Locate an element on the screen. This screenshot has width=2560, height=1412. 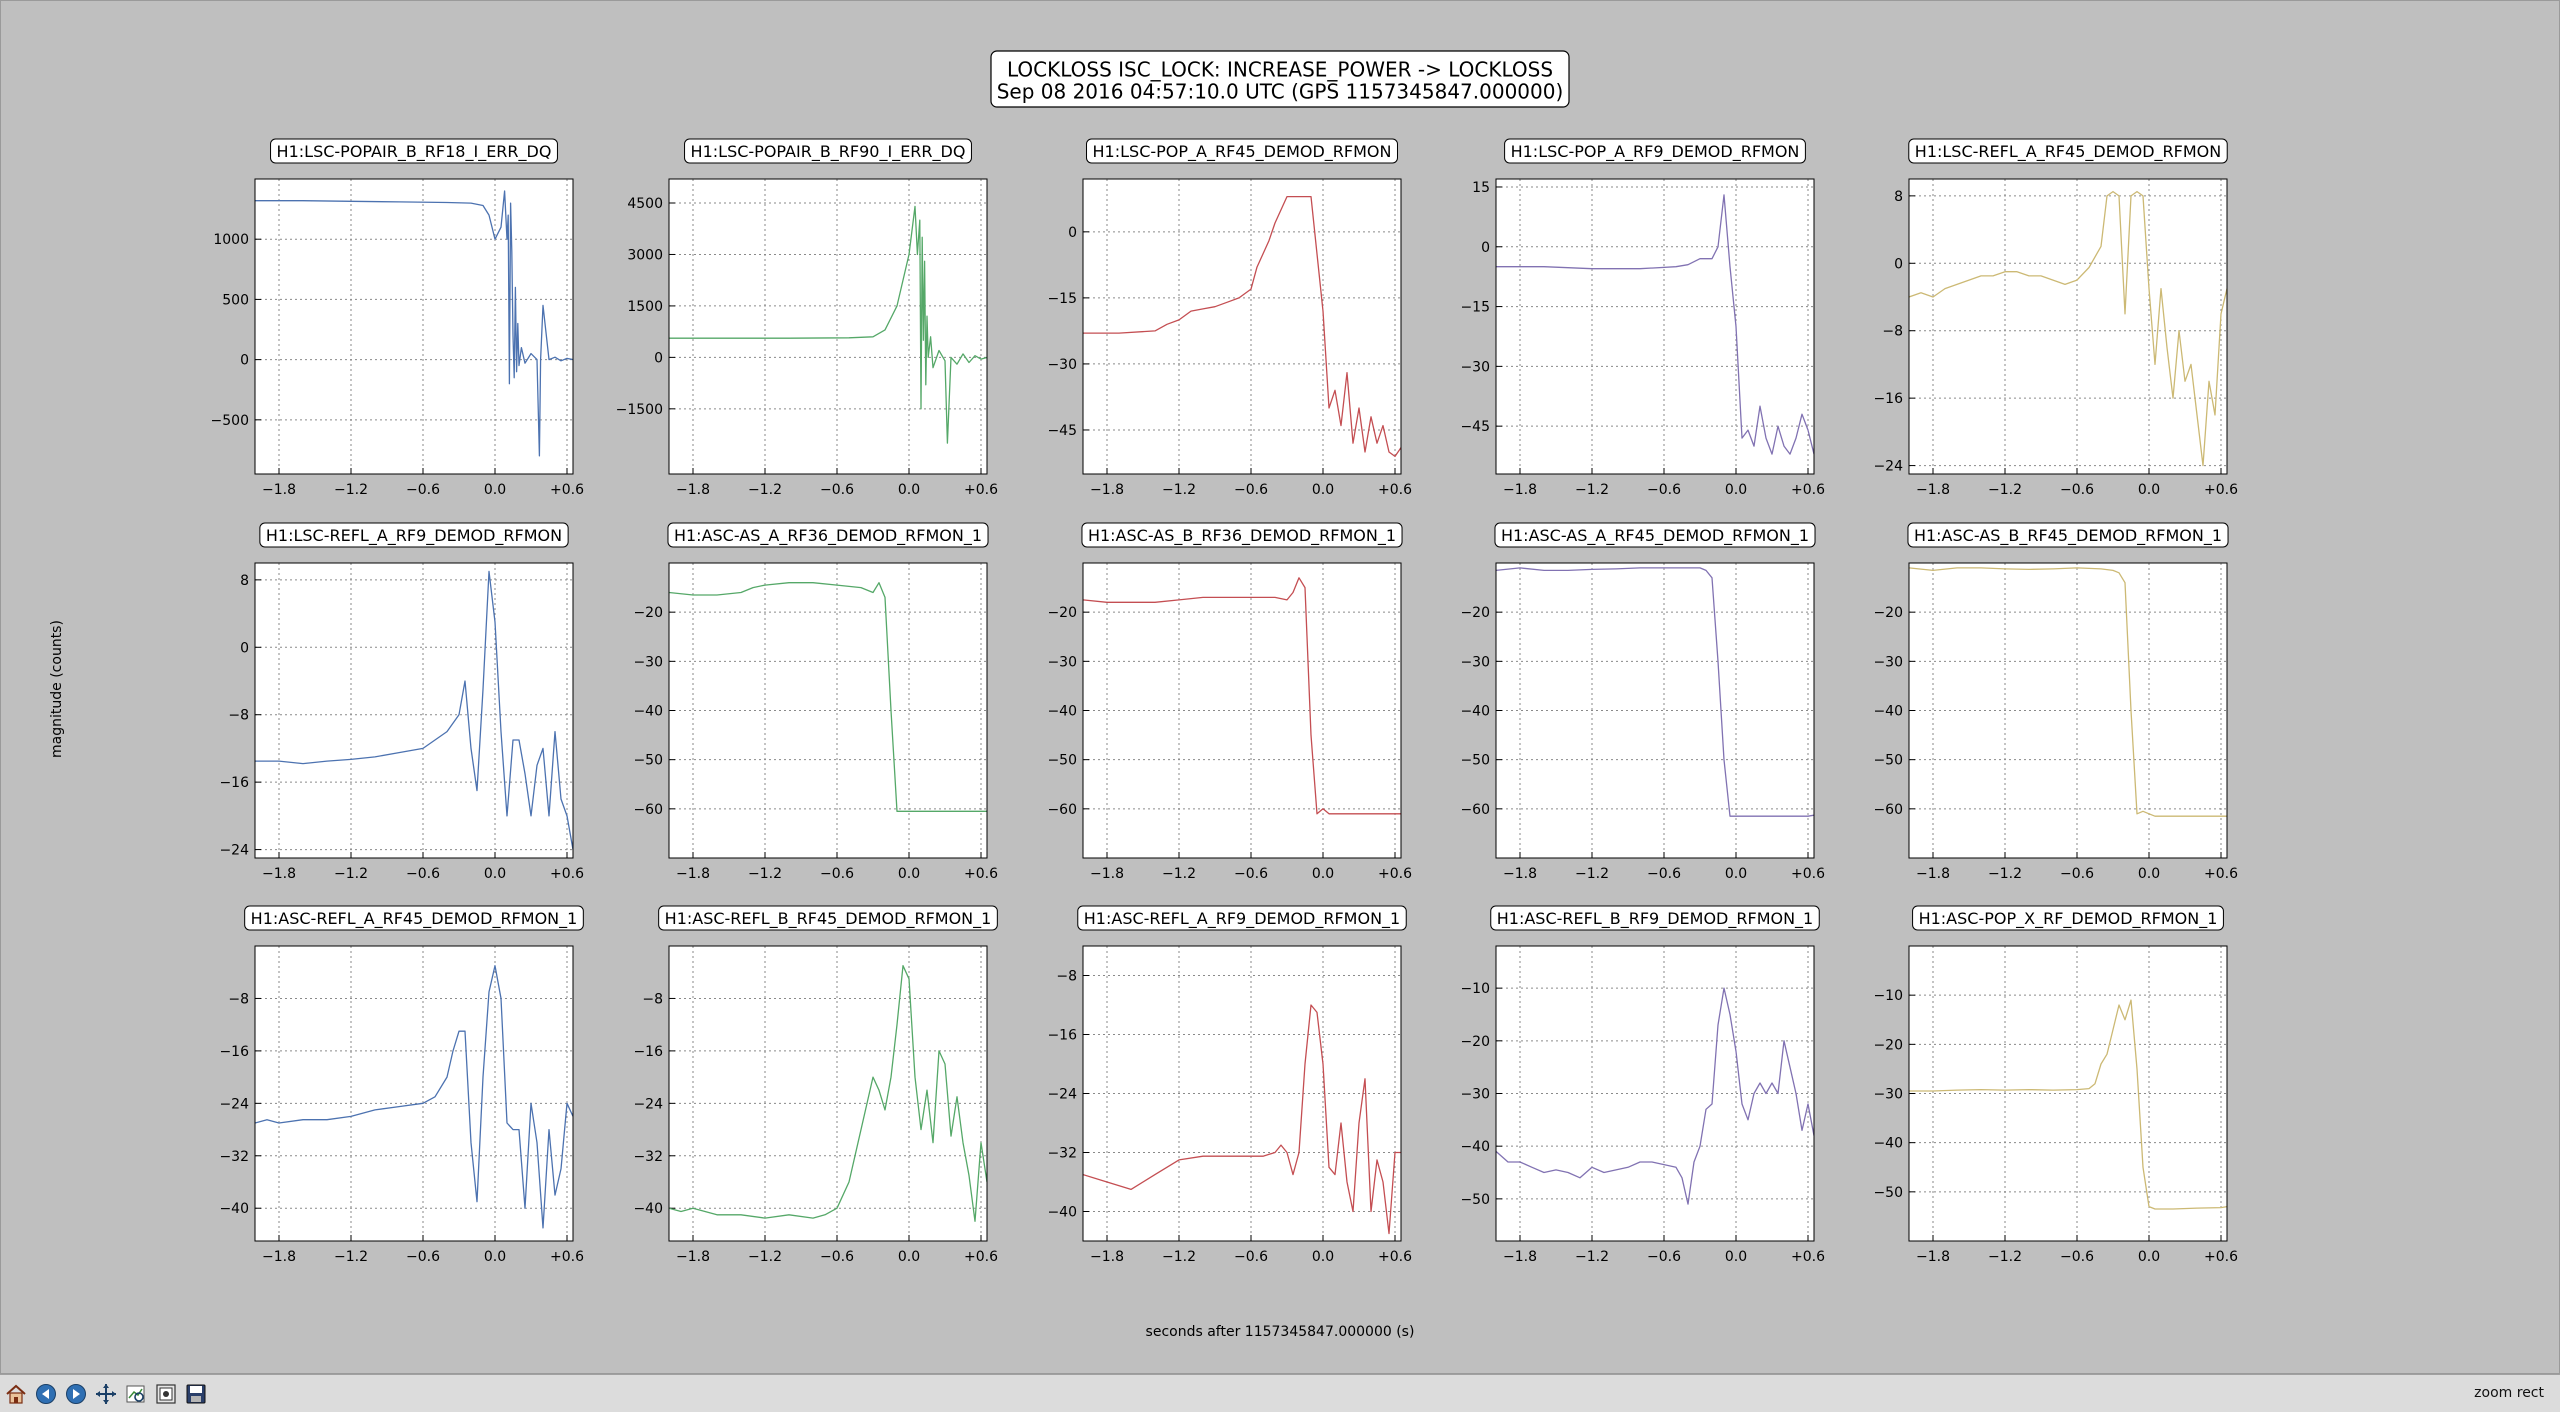
subplot-title: H1:LSC-POPAIR_B_RF18_I_ERR_DQ is located at coordinates (414, 151).